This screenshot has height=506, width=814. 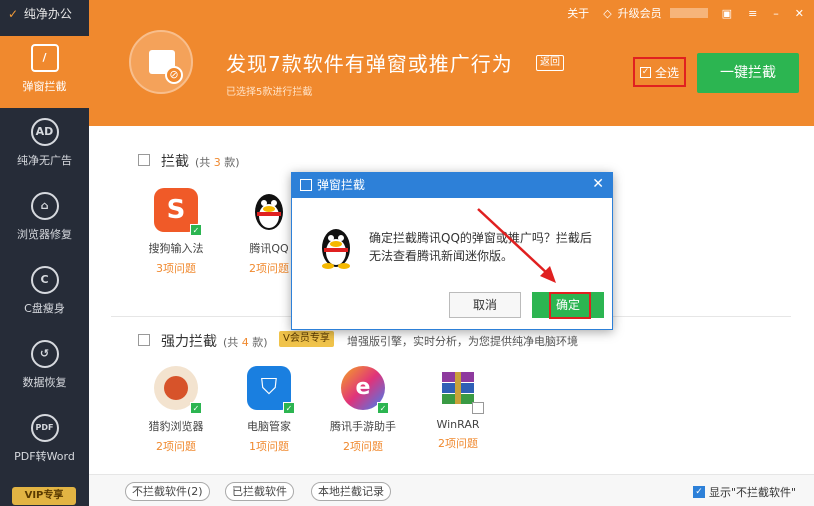 What do you see at coordinates (271, 390) in the screenshot?
I see `pc-manager-icon: ⛉ ✓` at bounding box center [271, 390].